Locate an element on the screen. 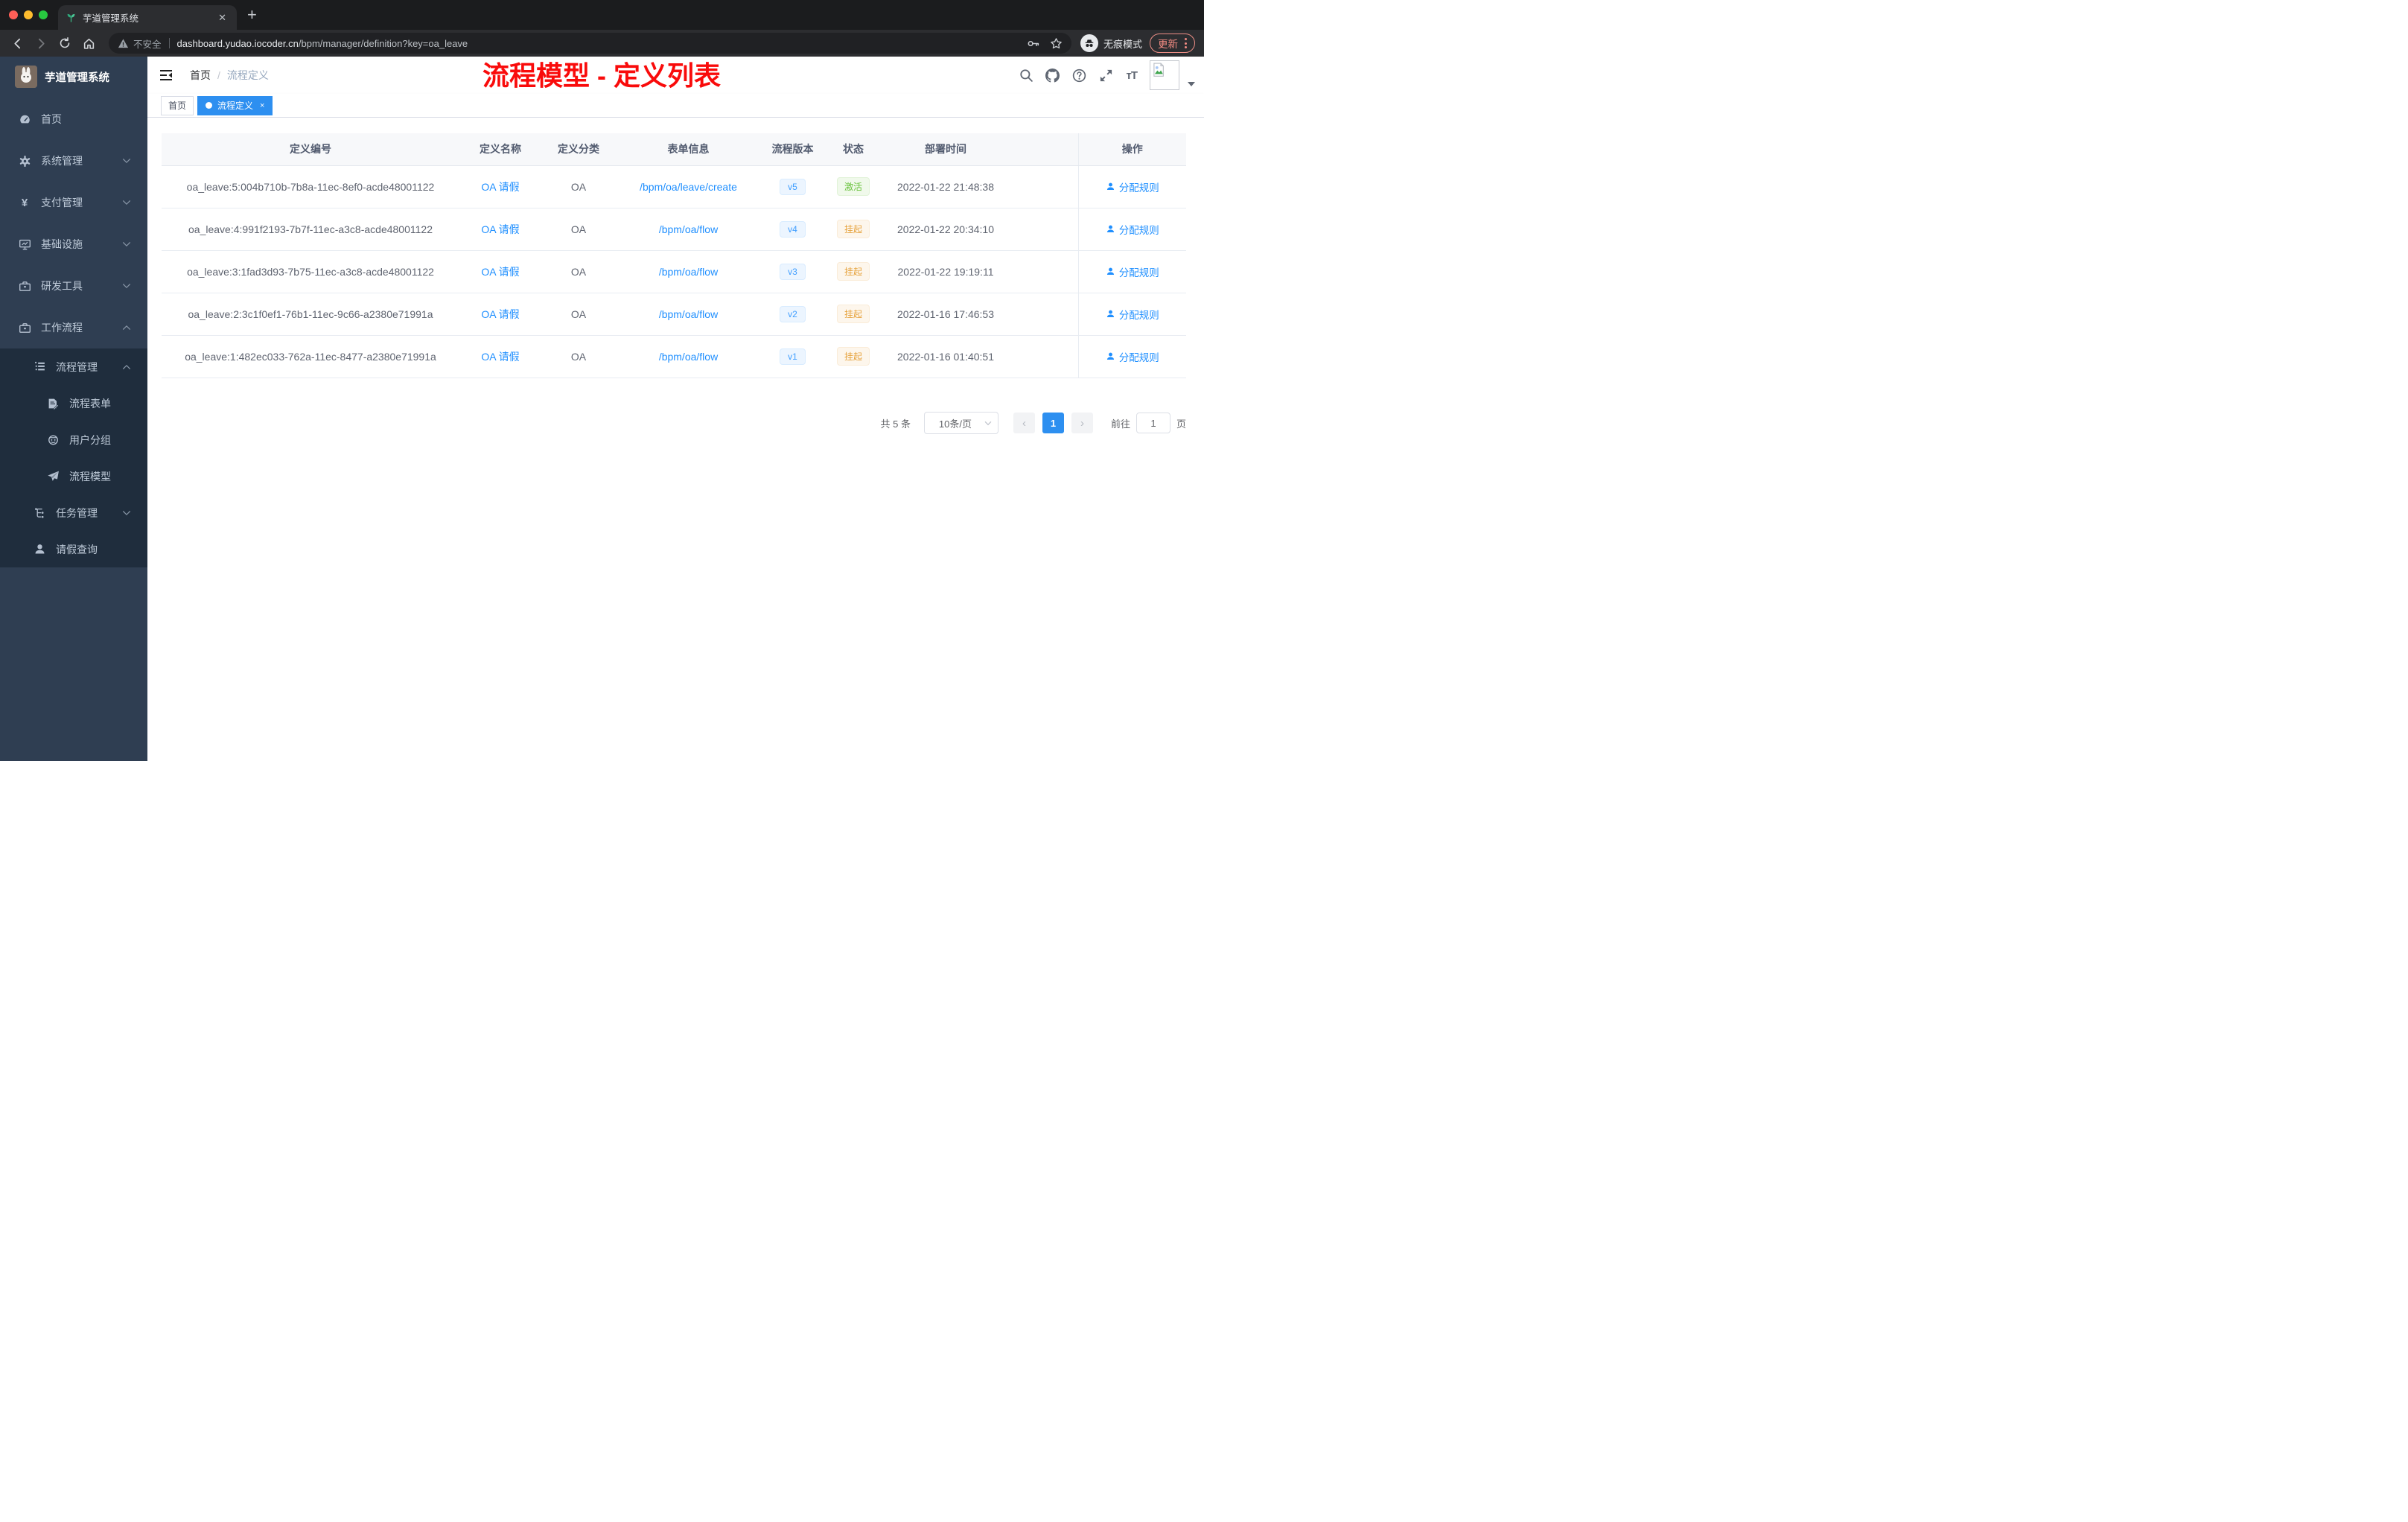 The width and height of the screenshot is (2408, 1522). bookmark-star-icon is located at coordinates (1056, 43).